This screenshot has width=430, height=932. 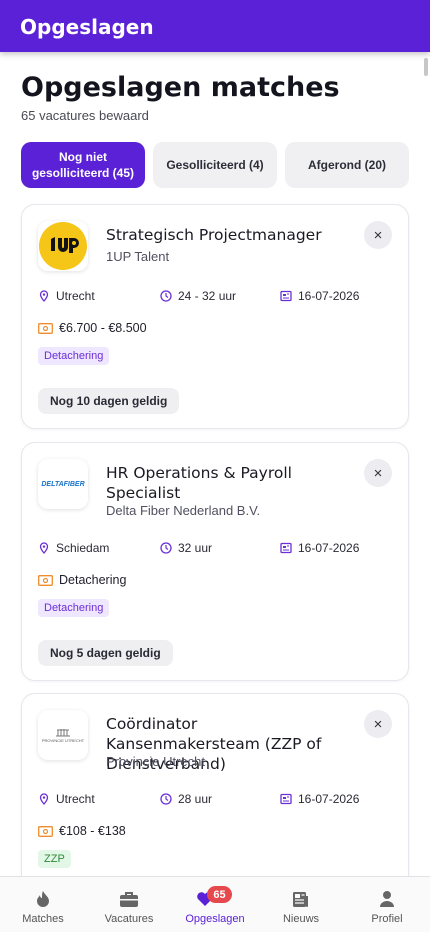 What do you see at coordinates (387, 919) in the screenshot?
I see `nav-label: Profiel` at bounding box center [387, 919].